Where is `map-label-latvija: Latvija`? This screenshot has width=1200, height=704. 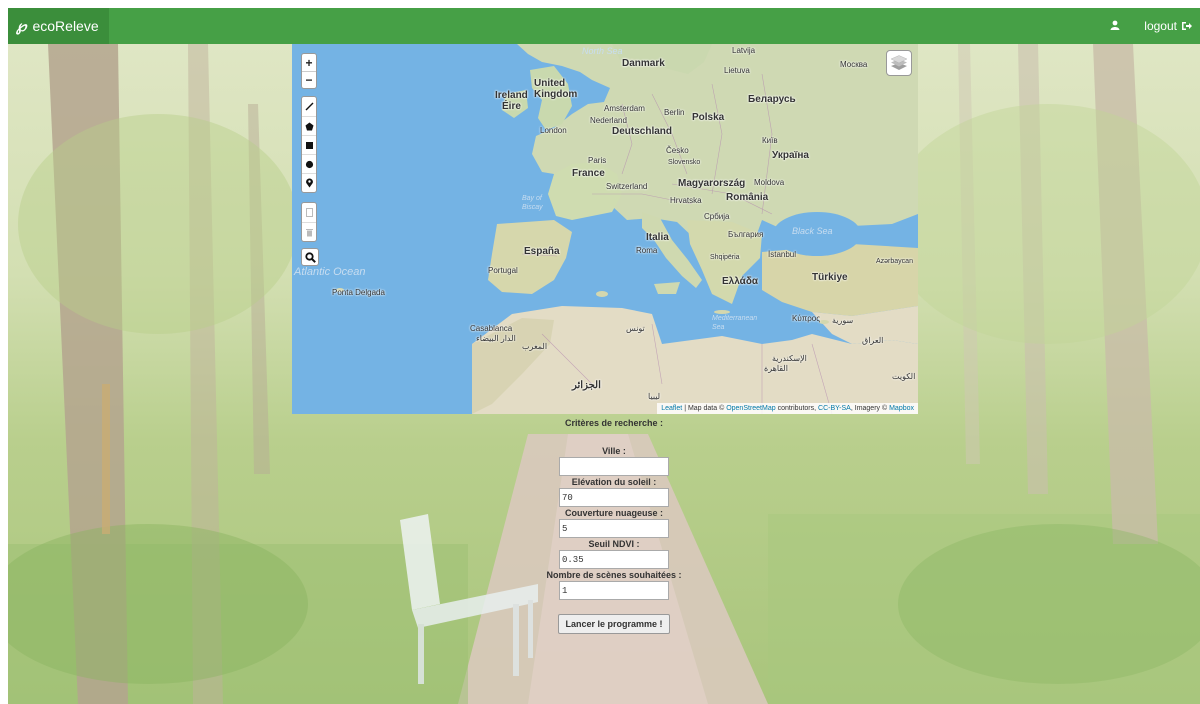 map-label-latvija: Latvija is located at coordinates (744, 50).